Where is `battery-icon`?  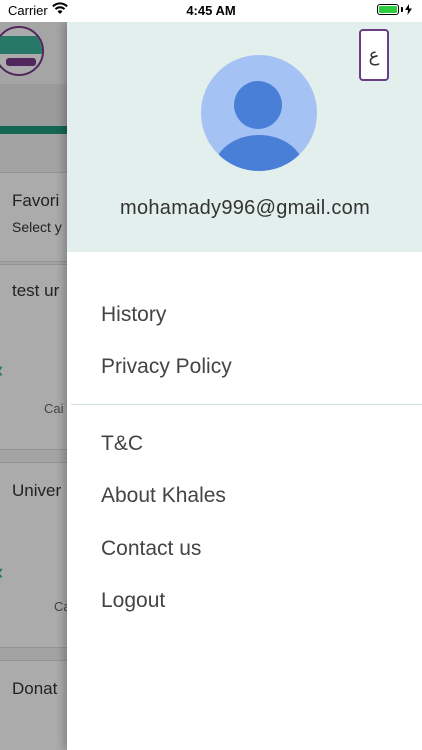
battery-icon is located at coordinates (394, 9).